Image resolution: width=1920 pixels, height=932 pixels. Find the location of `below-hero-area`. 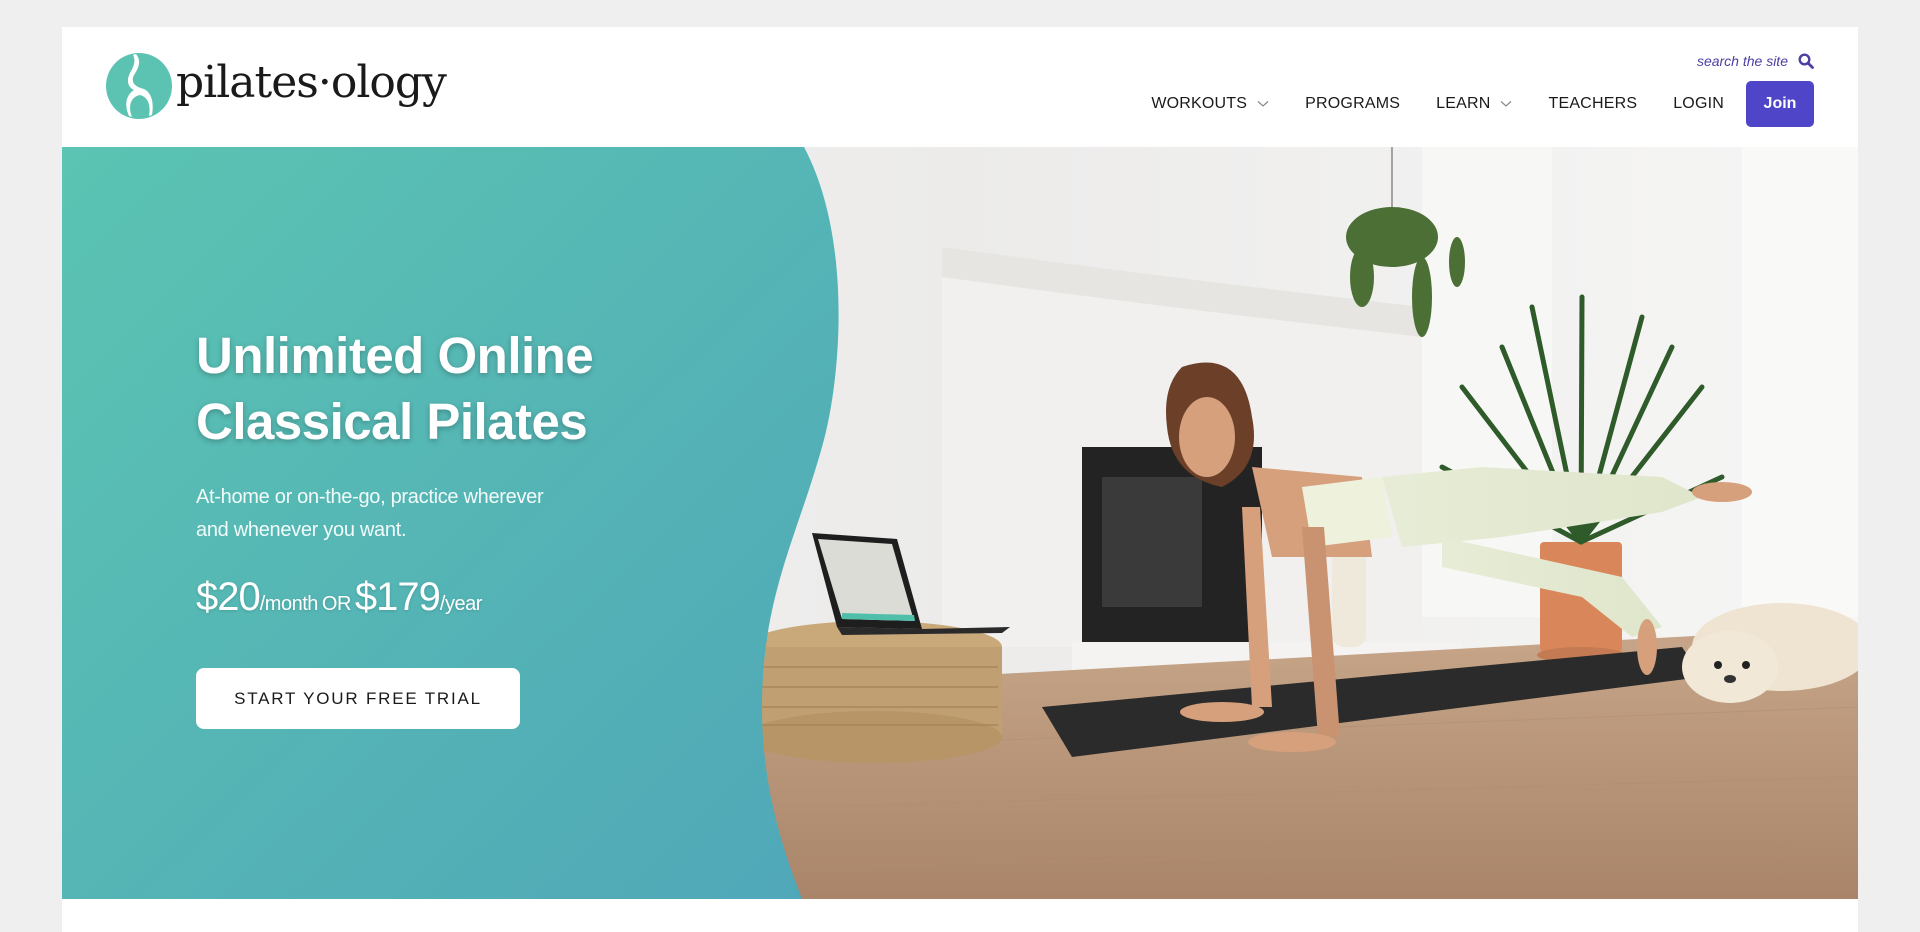

below-hero-area is located at coordinates (960, 915).